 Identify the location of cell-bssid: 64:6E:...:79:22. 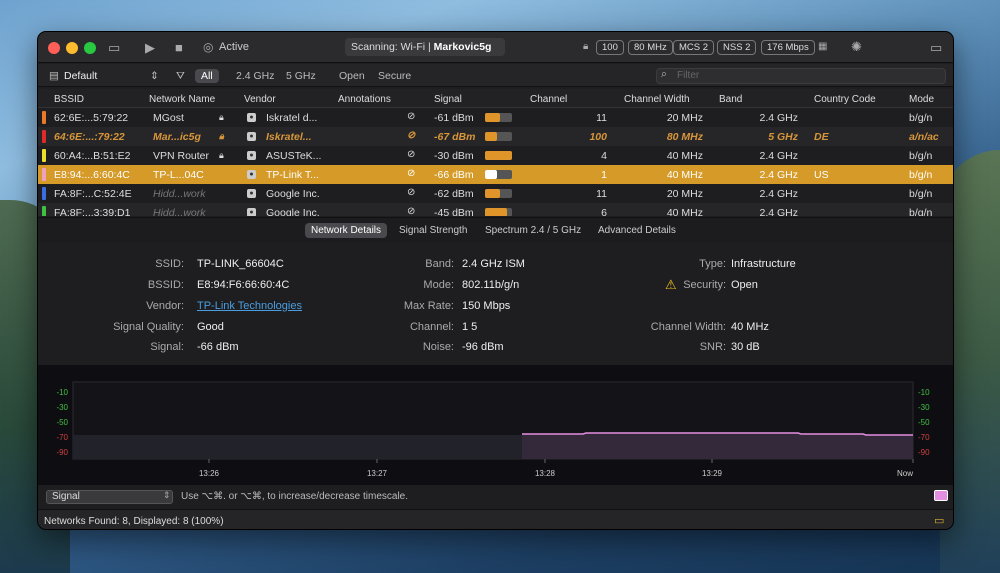
(89, 137).